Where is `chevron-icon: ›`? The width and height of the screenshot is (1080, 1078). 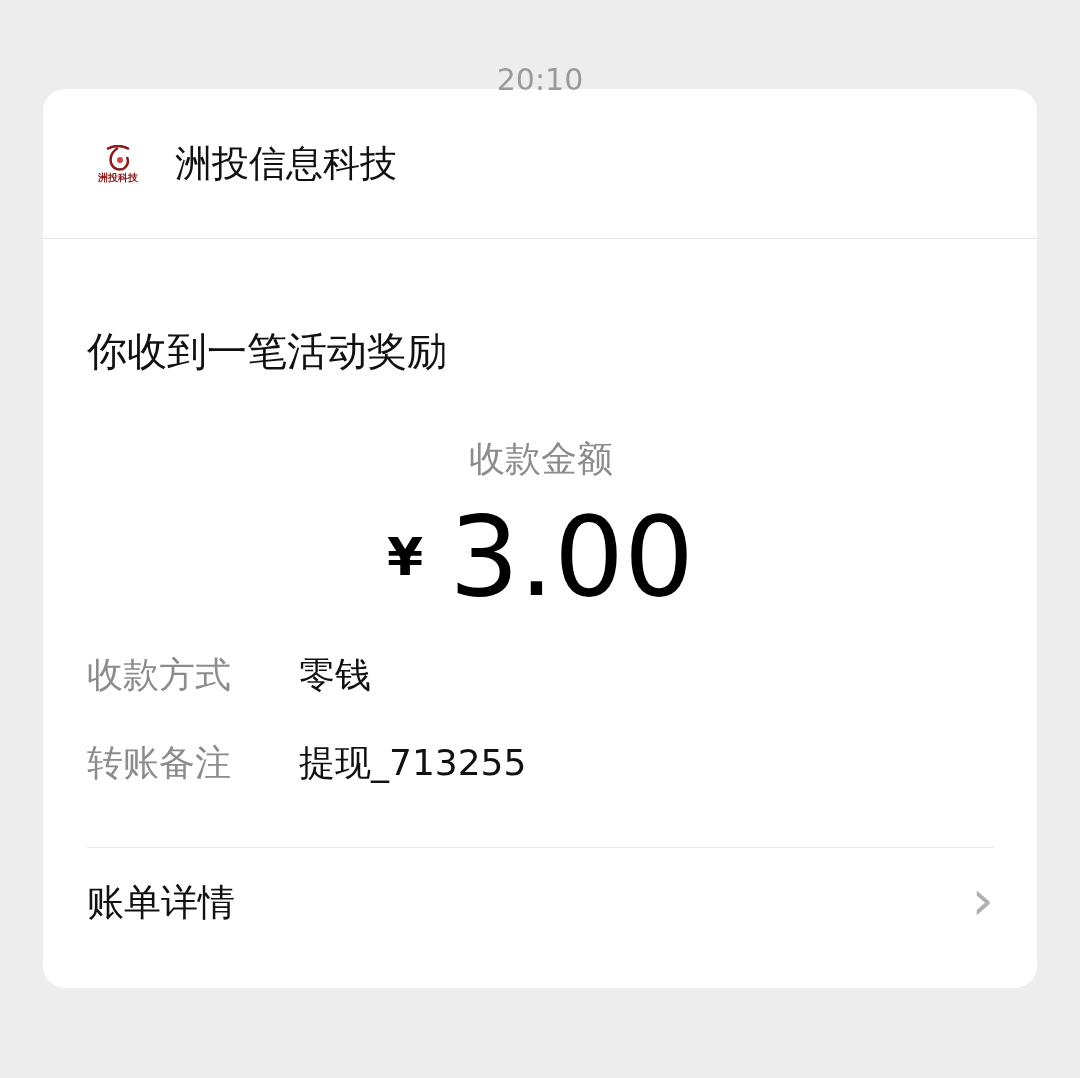 chevron-icon: › is located at coordinates (982, 900).